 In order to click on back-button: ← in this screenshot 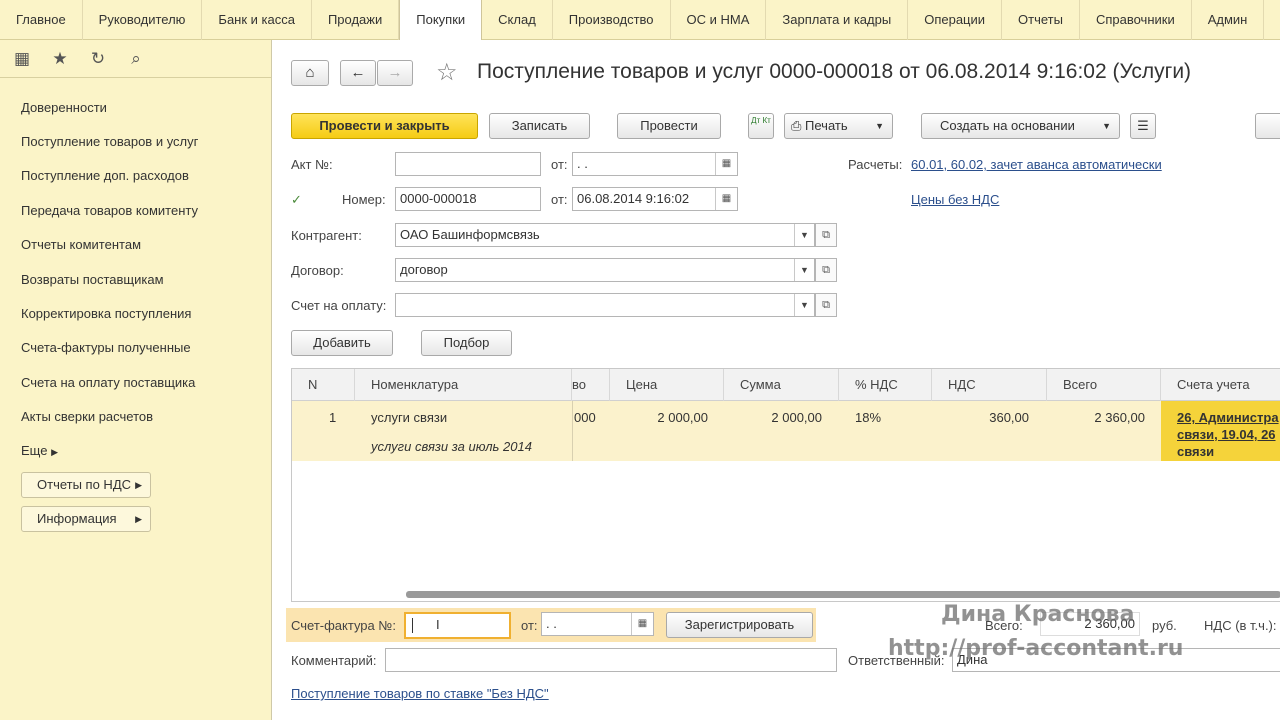, I will do `click(358, 73)`.